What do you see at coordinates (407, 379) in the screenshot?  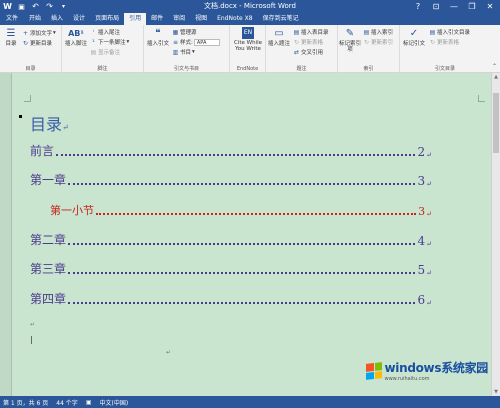 I see `watermark-url: www.ruihaitu.com` at bounding box center [407, 379].